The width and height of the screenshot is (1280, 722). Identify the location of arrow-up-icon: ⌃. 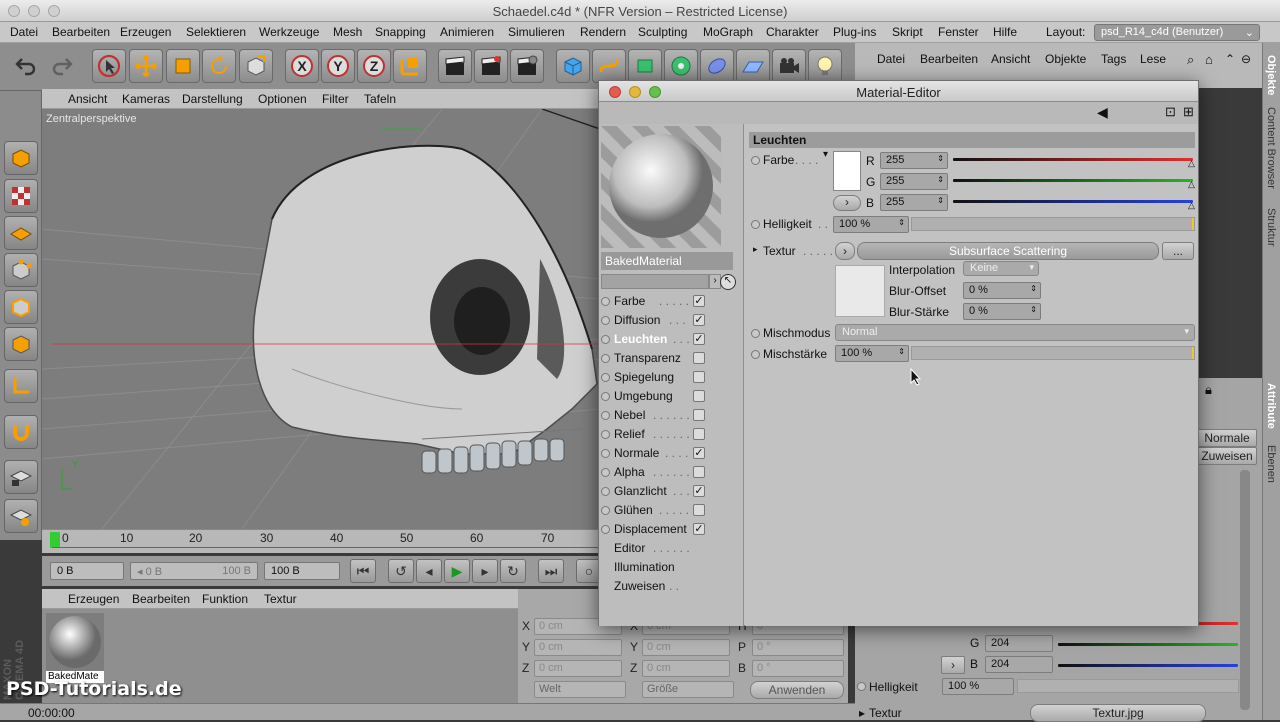
(1230, 59).